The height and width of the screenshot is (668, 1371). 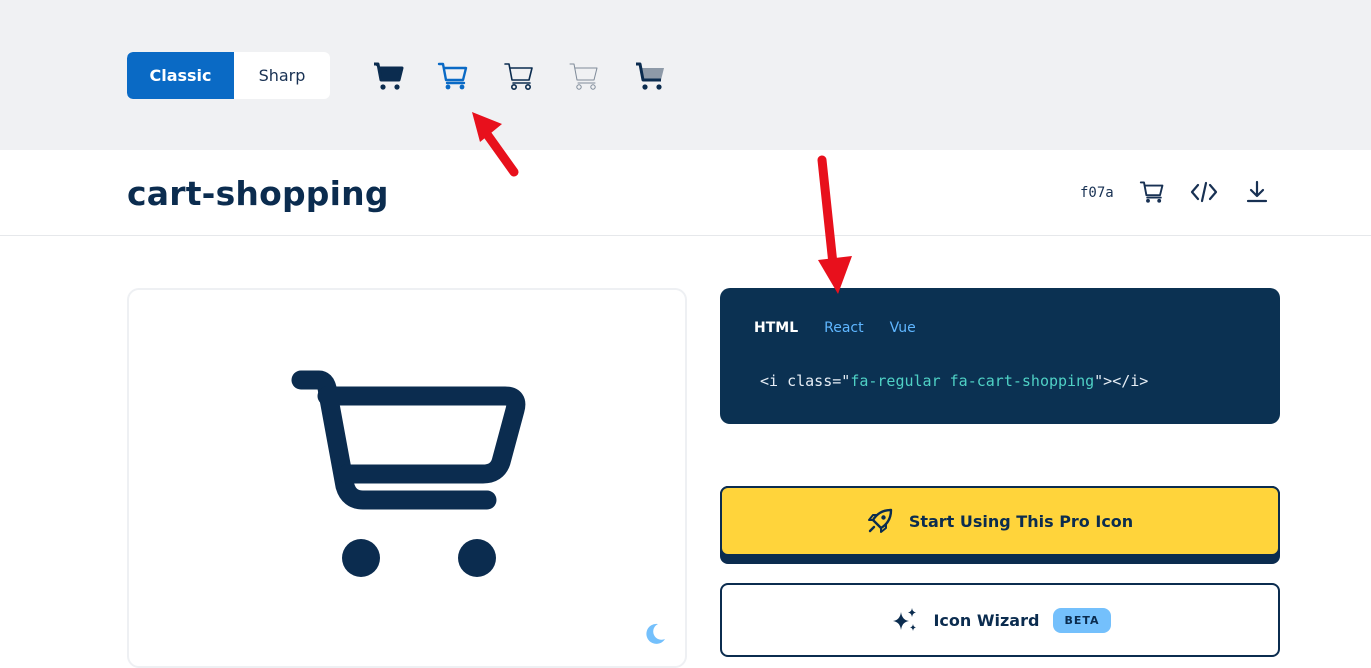 What do you see at coordinates (1097, 193) in the screenshot?
I see `unicode-value: f07a` at bounding box center [1097, 193].